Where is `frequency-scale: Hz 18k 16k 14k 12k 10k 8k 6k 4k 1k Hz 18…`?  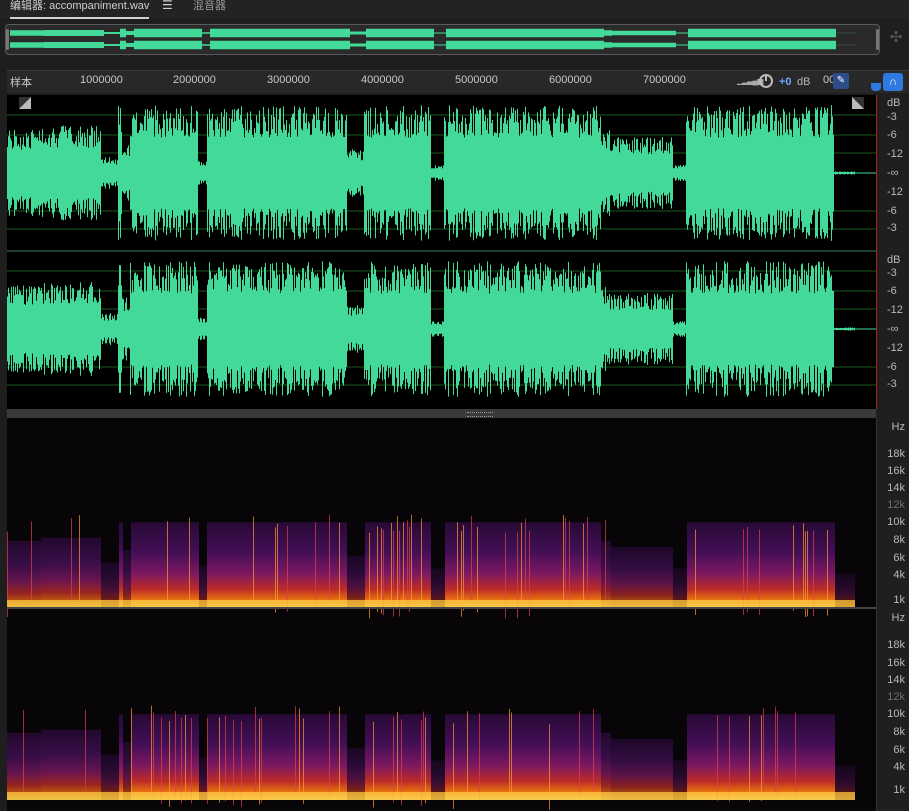
frequency-scale: Hz 18k 16k 14k 12k 10k 8k 6k 4k 1k Hz 18… is located at coordinates (892, 614).